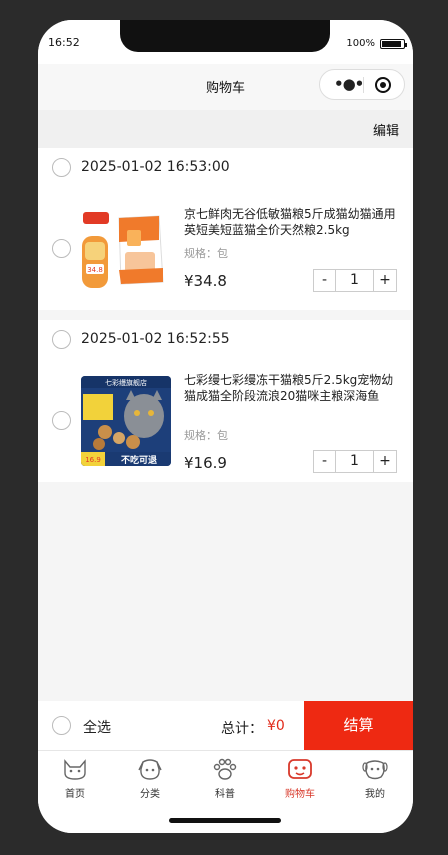 The image size is (448, 855). I want to click on total-label: 总计：, so click(242, 729).